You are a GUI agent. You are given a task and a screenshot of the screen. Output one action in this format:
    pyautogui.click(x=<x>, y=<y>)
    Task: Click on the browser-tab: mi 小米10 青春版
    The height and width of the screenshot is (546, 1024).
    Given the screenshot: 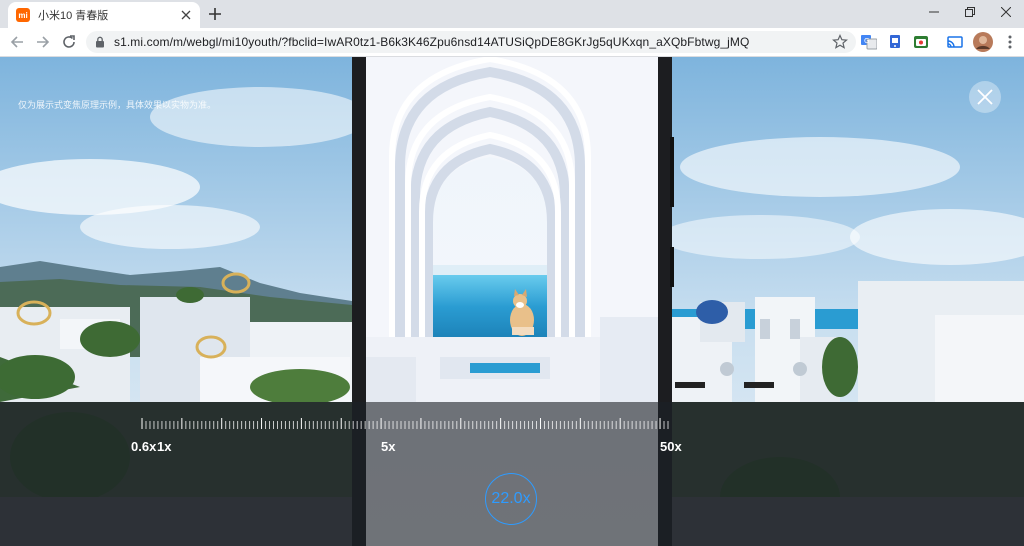 What is the action you would take?
    pyautogui.click(x=104, y=15)
    